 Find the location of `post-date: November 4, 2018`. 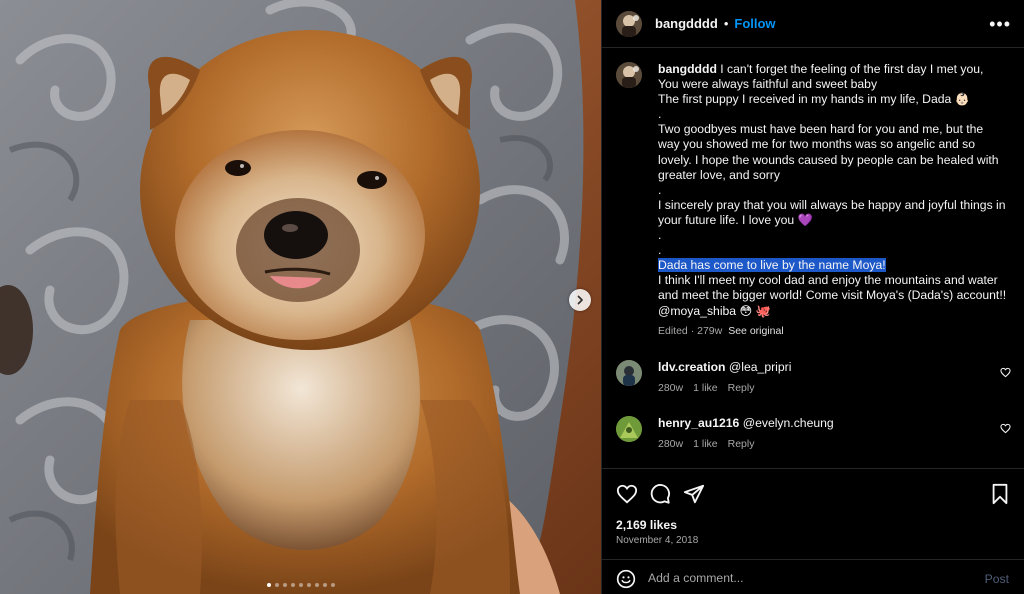

post-date: November 4, 2018 is located at coordinates (657, 540).